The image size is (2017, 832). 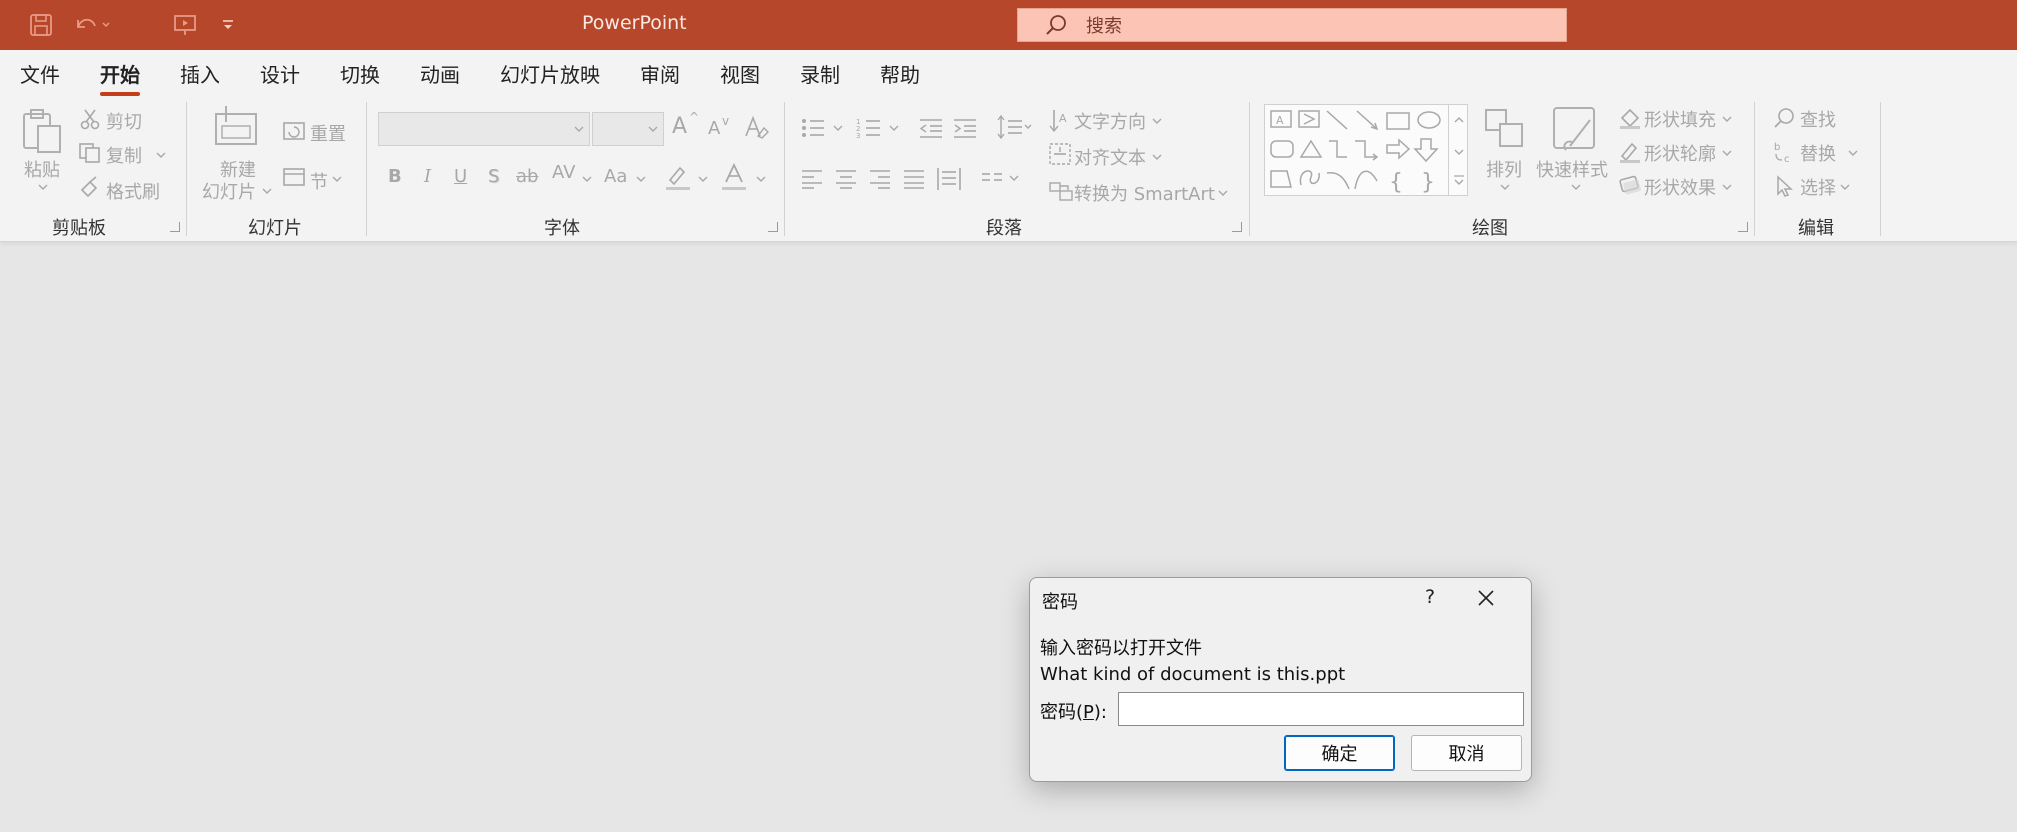 I want to click on grow-font-button: A, so click(x=679, y=126).